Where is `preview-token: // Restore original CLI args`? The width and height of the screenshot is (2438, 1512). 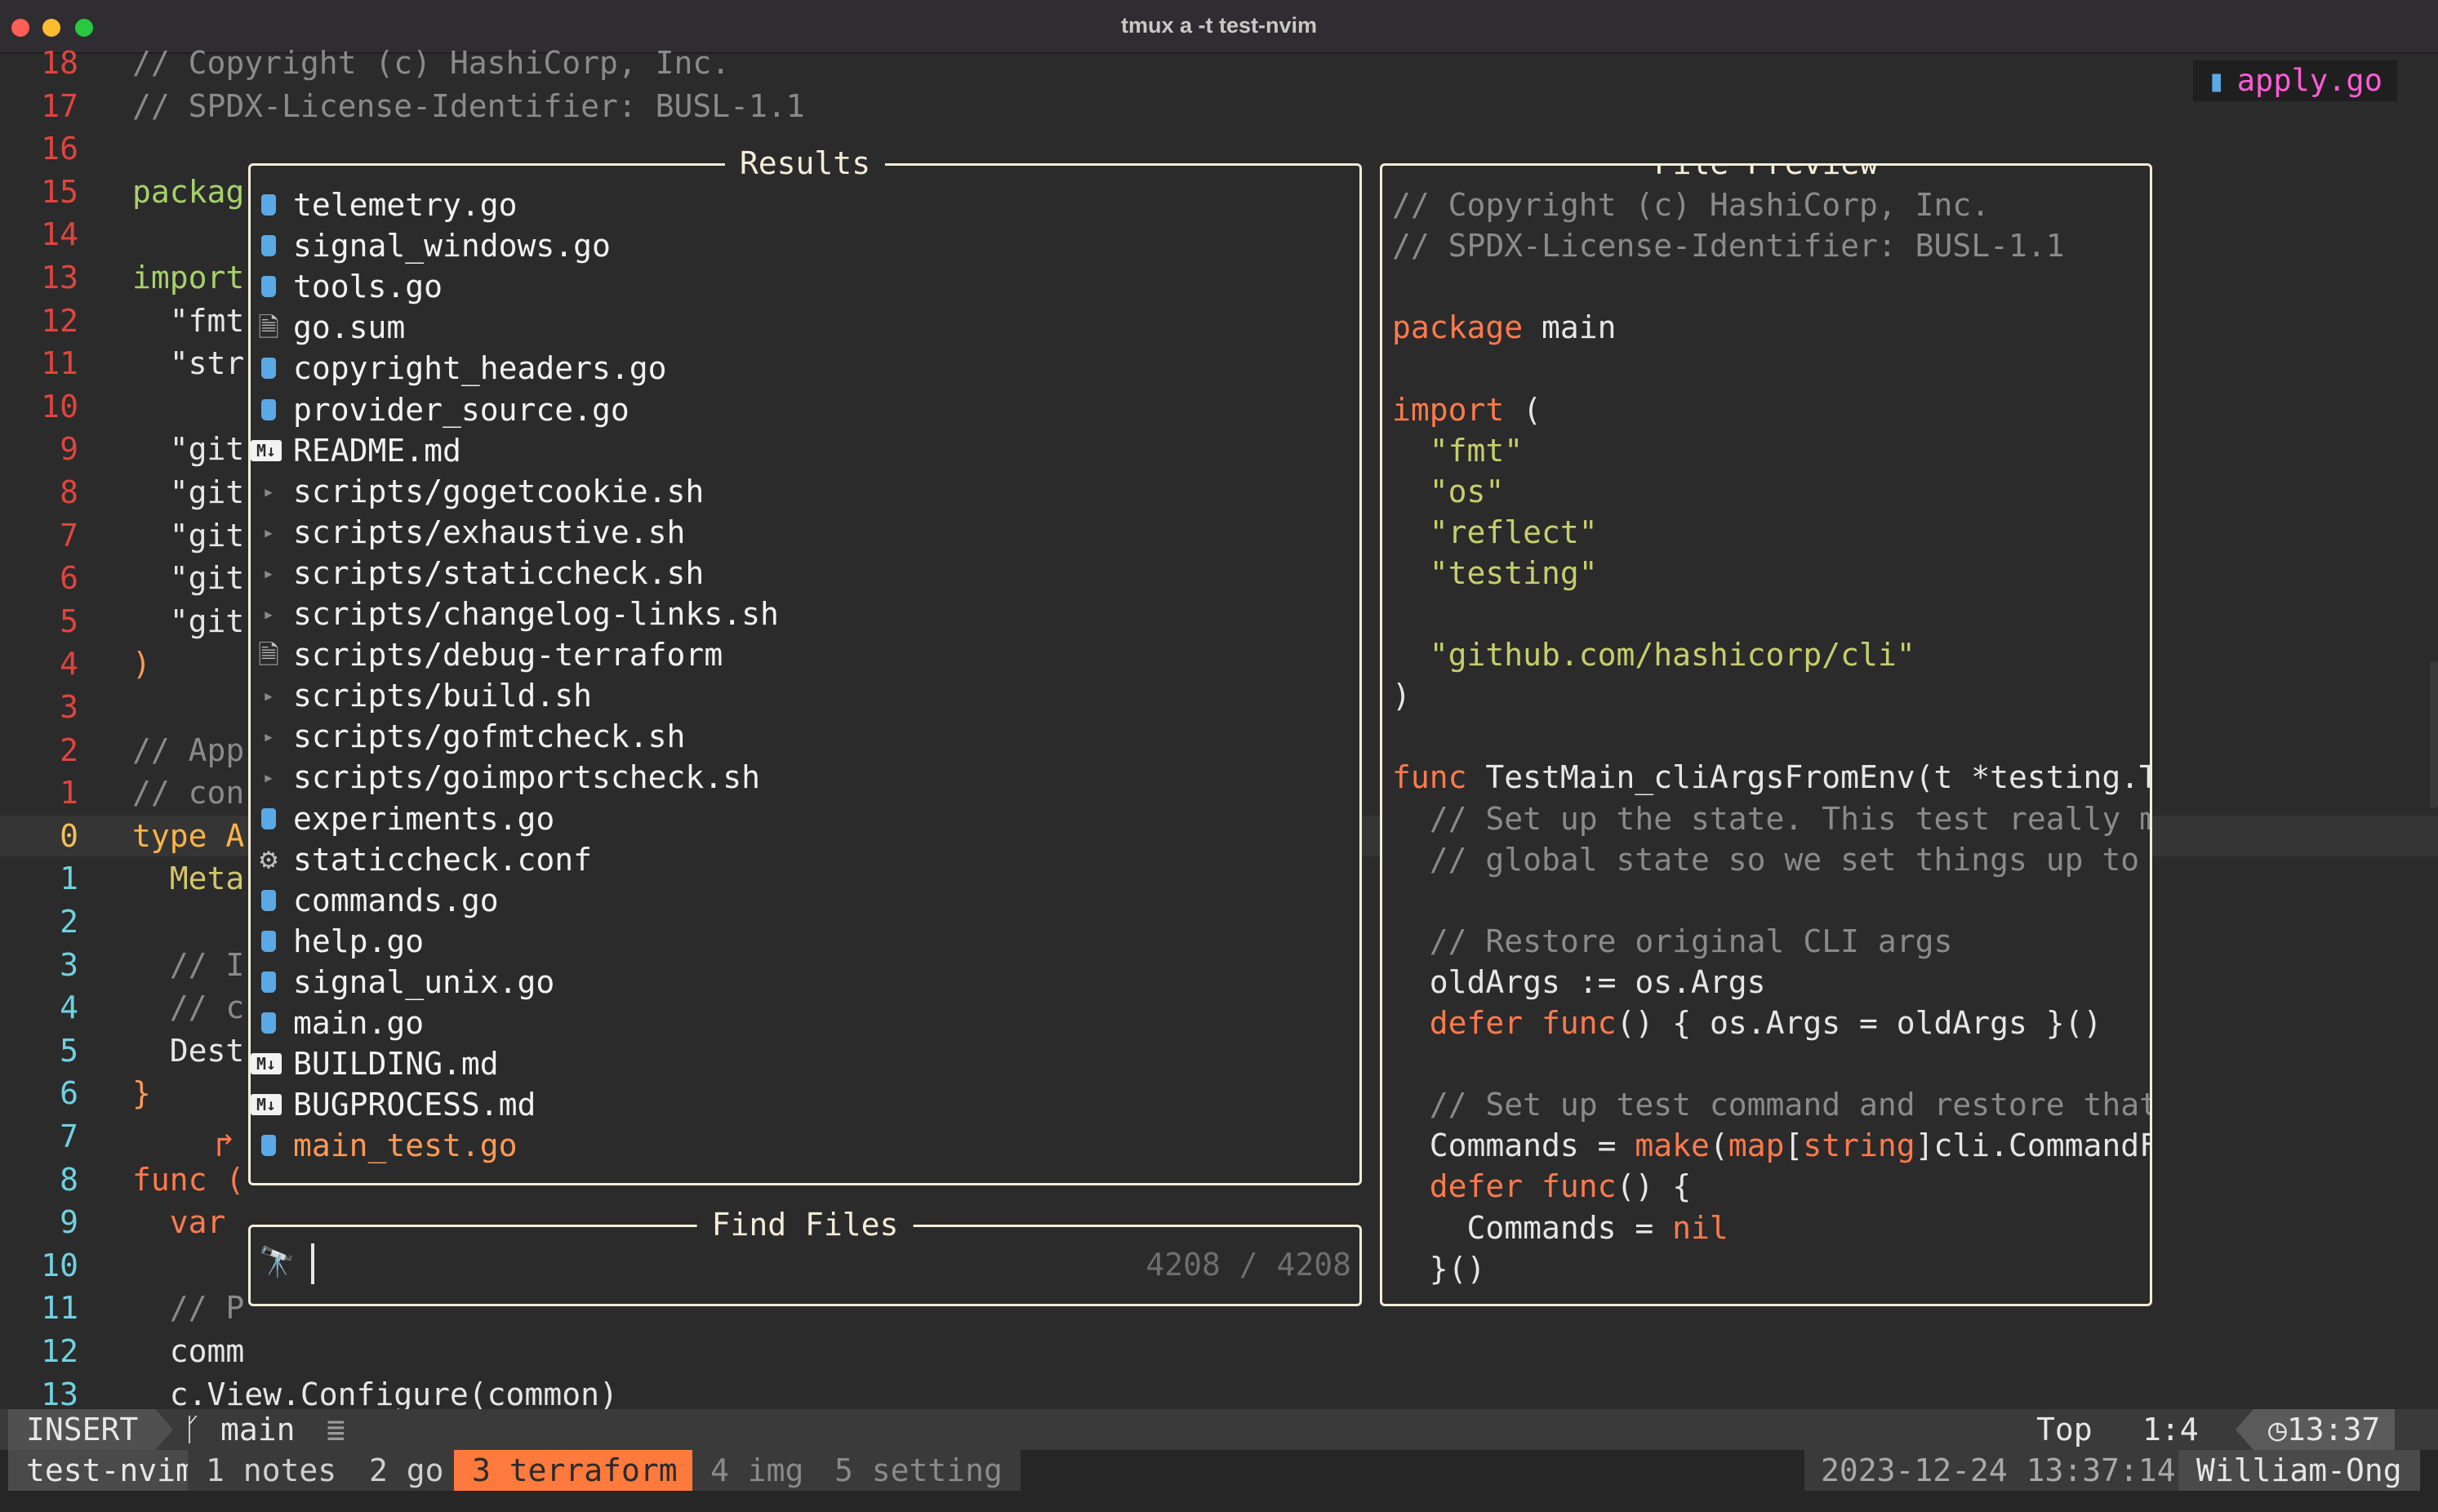
preview-token: // Restore original CLI args is located at coordinates (1672, 941).